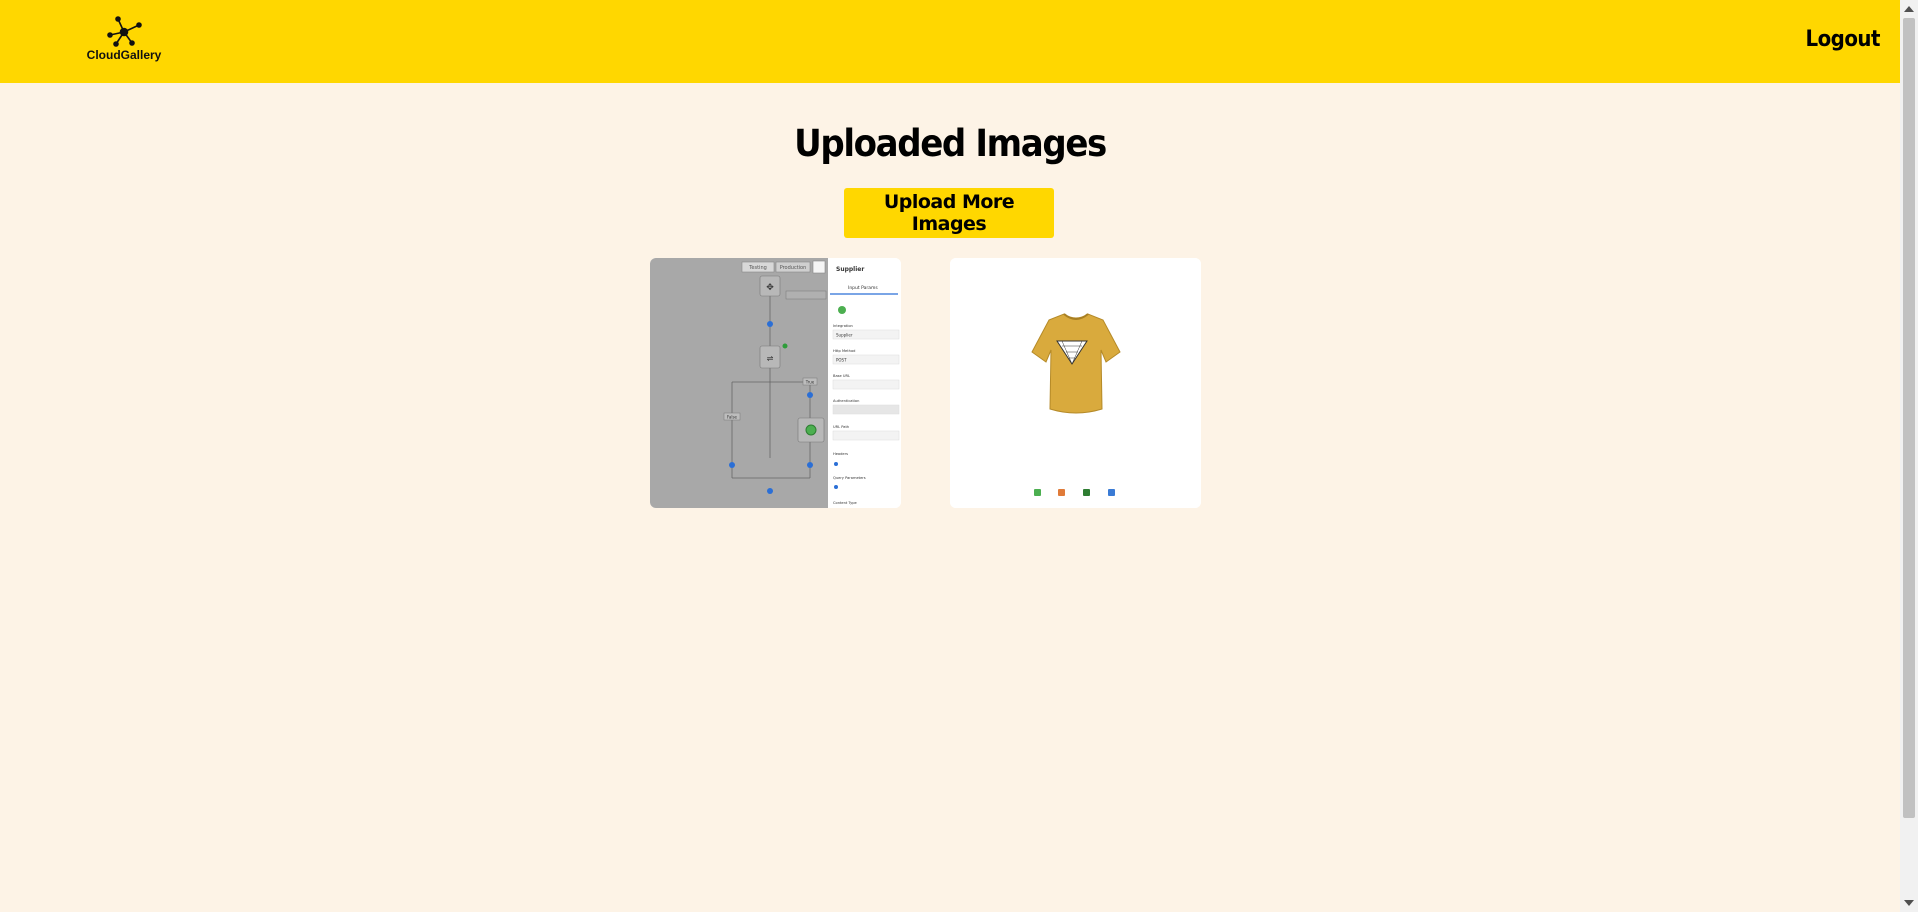 This screenshot has height=912, width=1918. I want to click on canvas-tab-testing: Testing, so click(757, 268).